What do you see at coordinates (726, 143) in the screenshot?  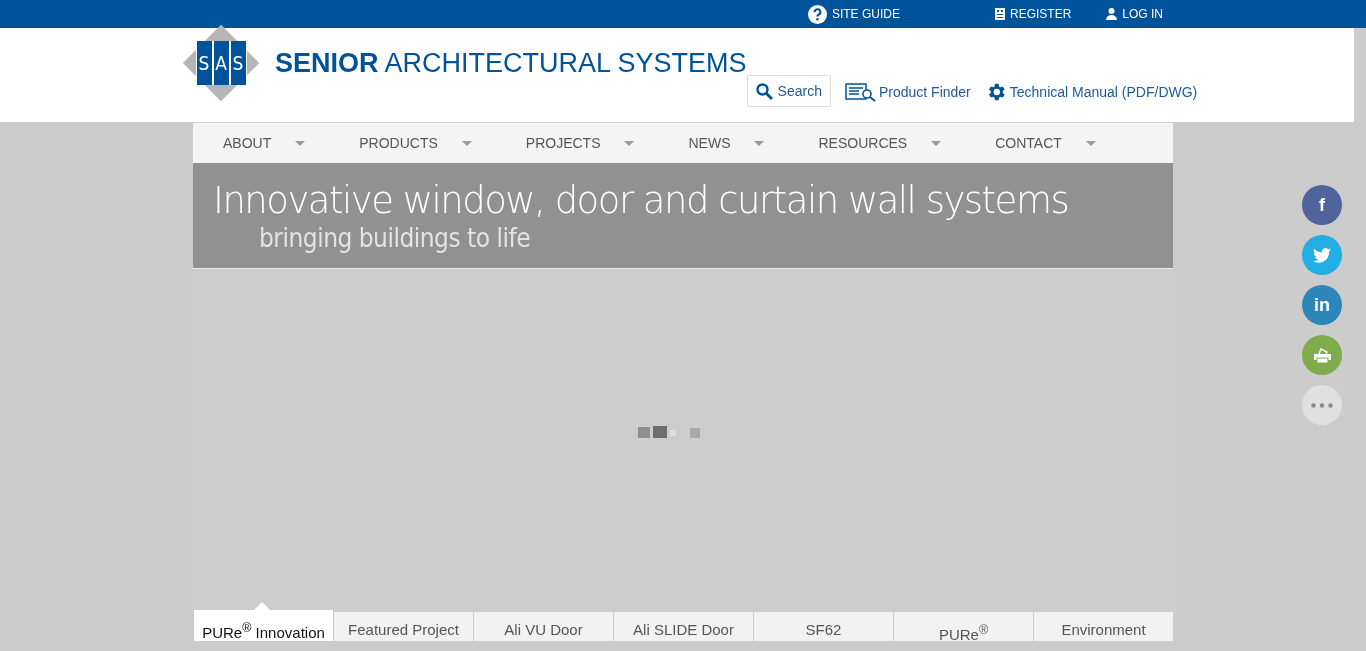 I see `nav-item: NEWS` at bounding box center [726, 143].